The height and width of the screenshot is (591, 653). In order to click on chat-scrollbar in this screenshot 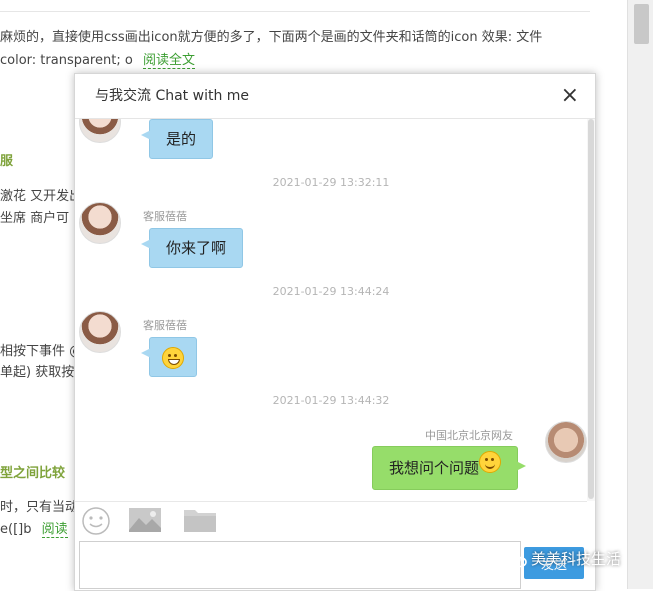, I will do `click(591, 310)`.